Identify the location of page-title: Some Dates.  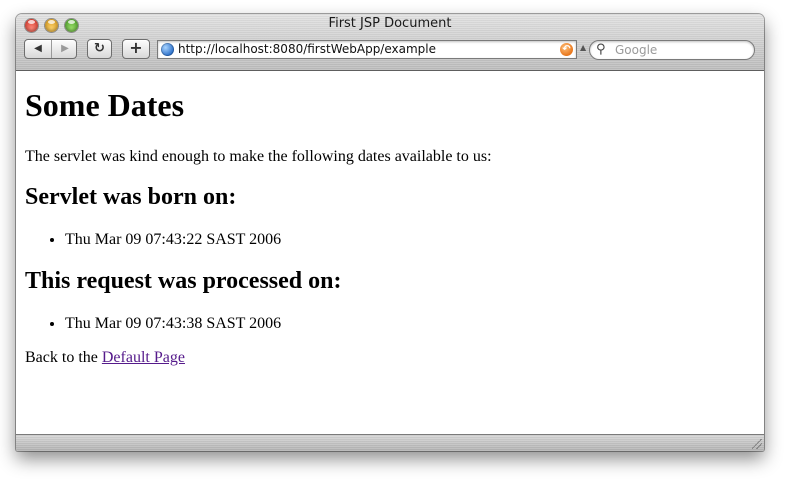
(105, 105).